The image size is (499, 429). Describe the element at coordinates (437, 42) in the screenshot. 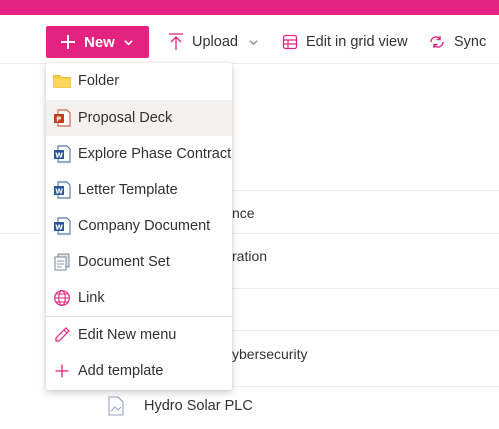

I see `sync-icon` at that location.